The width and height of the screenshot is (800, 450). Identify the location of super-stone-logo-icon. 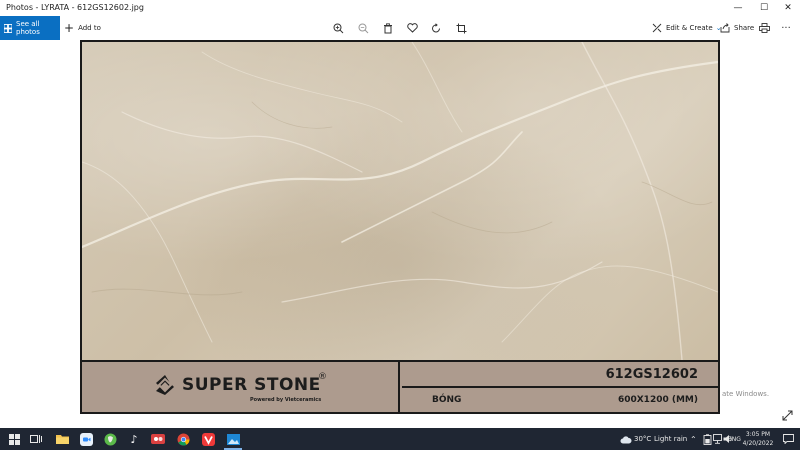
(165, 385).